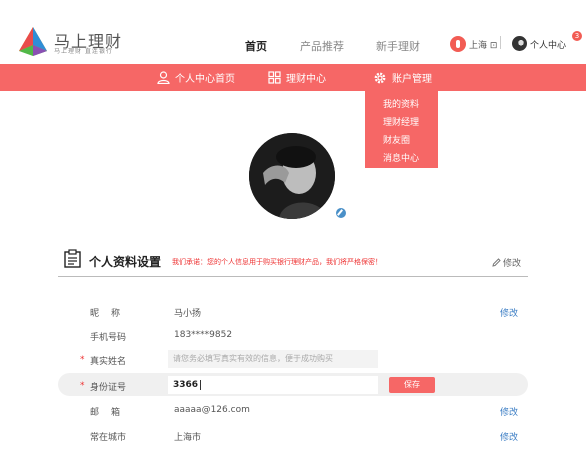  I want to click on email-label: 邮箱, so click(111, 413).